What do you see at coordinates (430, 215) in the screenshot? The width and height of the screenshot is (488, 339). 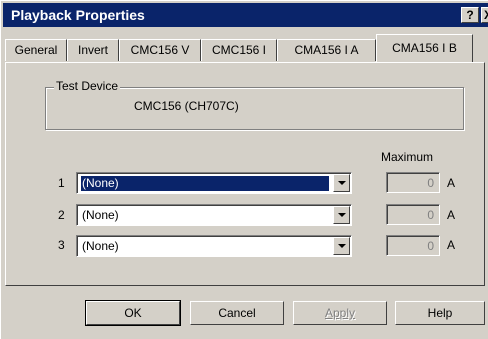 I see `channel-2-maximum-value: 0` at bounding box center [430, 215].